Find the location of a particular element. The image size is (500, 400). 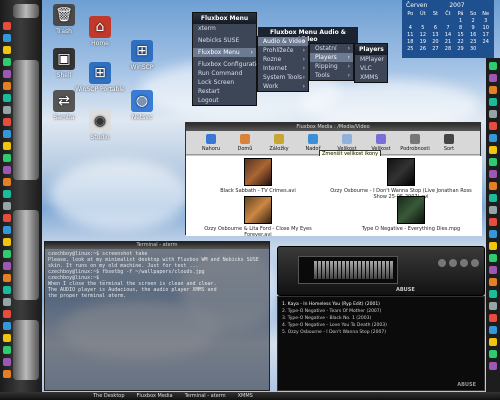

menu-item-rozne: Rozne is located at coordinates (283, 59).